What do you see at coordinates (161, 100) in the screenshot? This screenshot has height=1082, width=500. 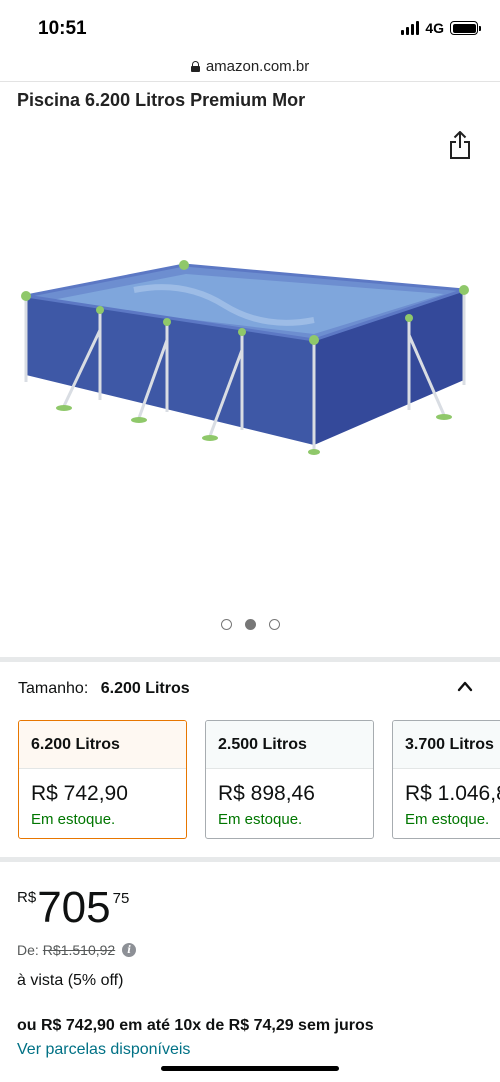 I see `product-title: Piscina 6.200 Litros Premium Mor` at bounding box center [161, 100].